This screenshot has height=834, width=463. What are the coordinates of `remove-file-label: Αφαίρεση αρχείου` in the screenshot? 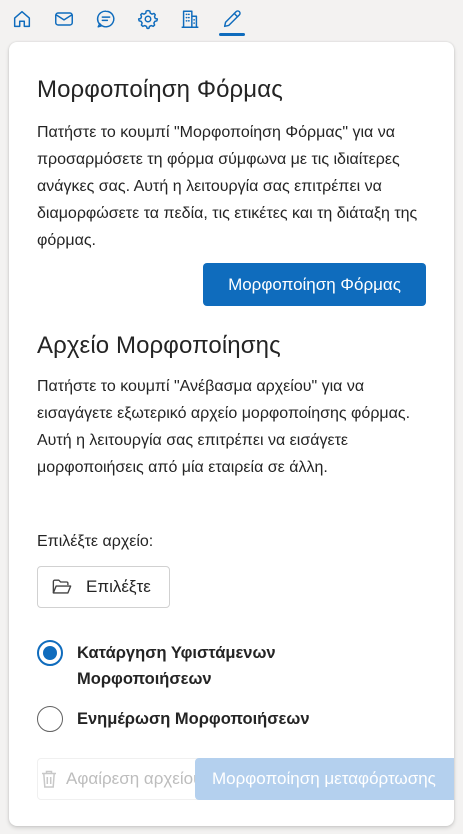 It's located at (134, 778).